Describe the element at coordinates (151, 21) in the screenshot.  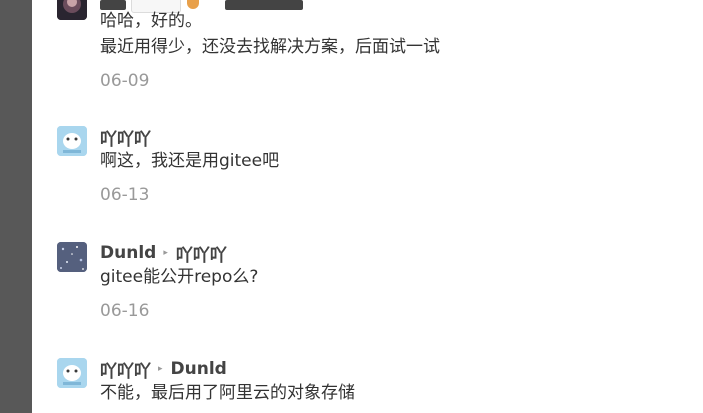
I see `comment-text-line: 哈哈，好的。` at that location.